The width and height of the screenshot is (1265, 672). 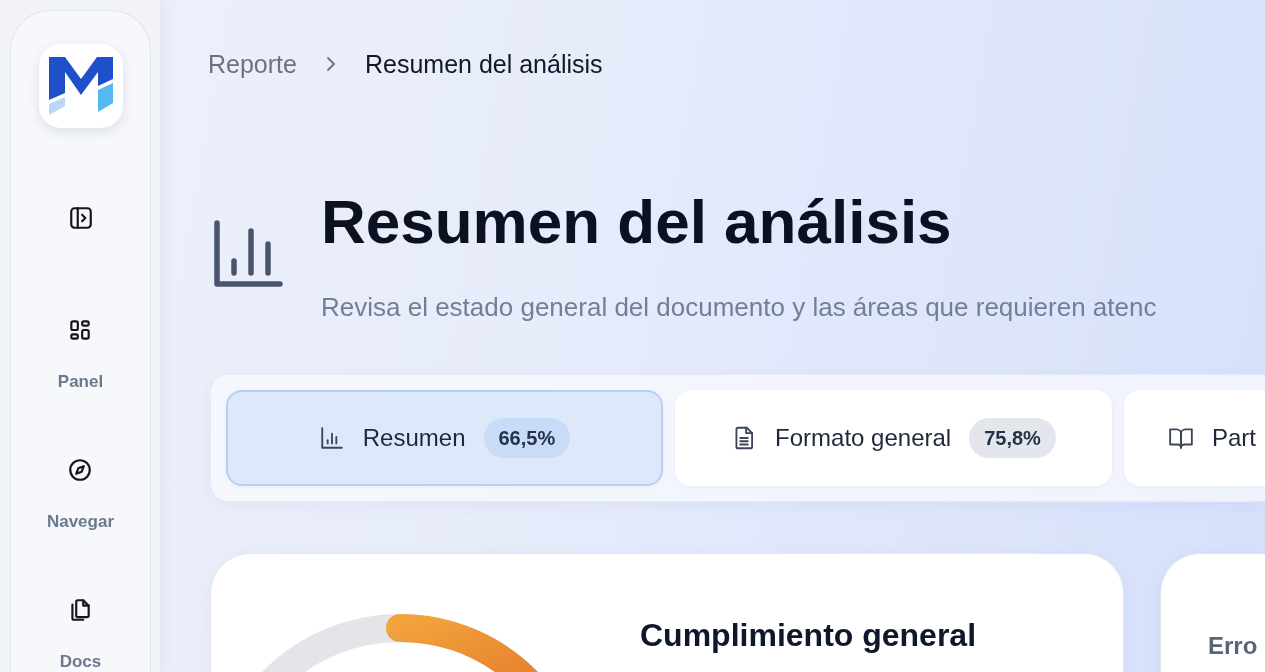 What do you see at coordinates (80, 494) in the screenshot?
I see `nav-button: Navegar` at bounding box center [80, 494].